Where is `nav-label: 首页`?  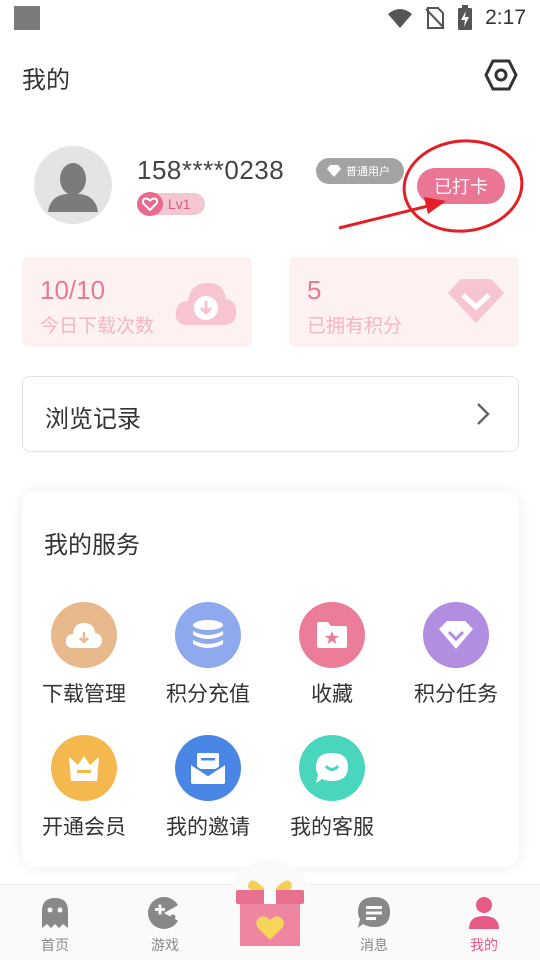
nav-label: 首页 is located at coordinates (55, 946).